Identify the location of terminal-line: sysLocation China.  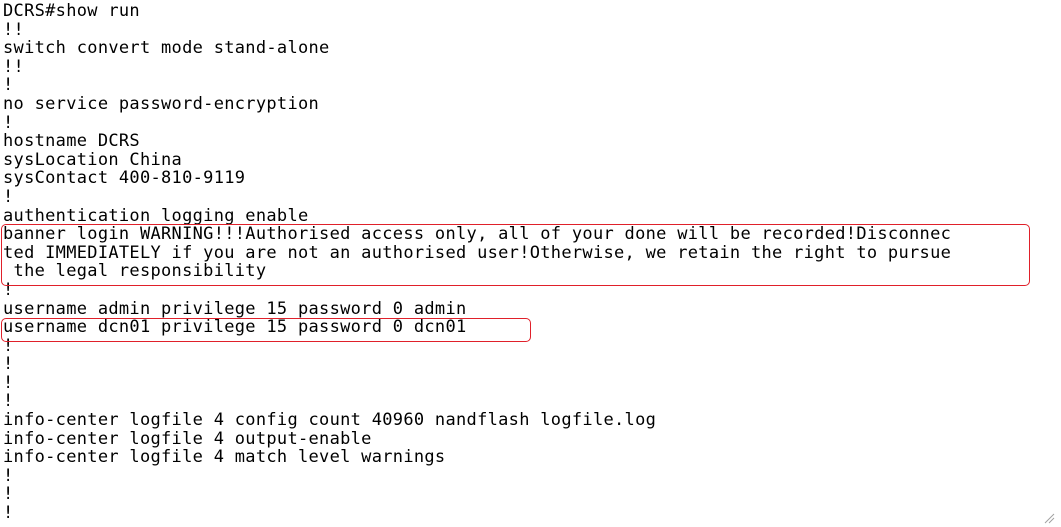
(93, 159).